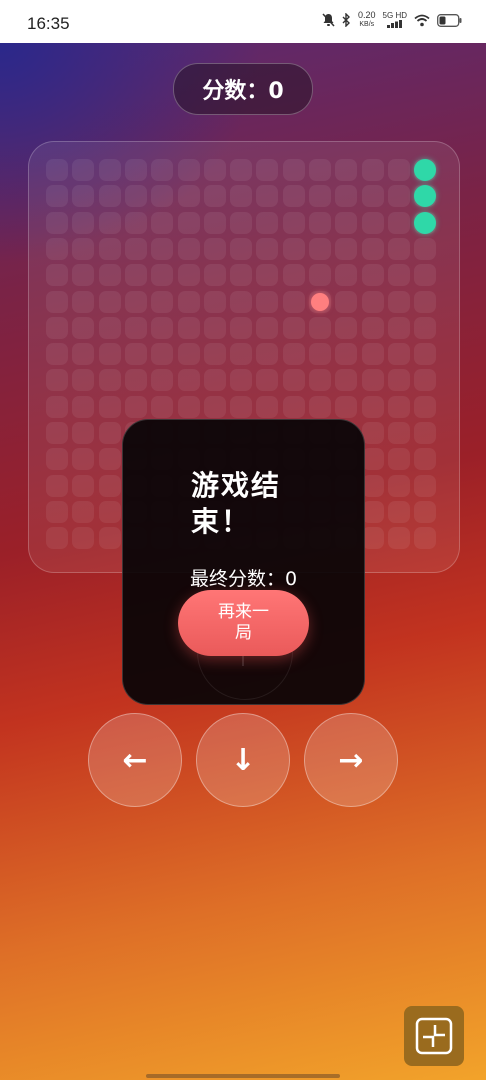 The width and height of the screenshot is (486, 1080). I want to click on replay-label: 再来一局, so click(243, 622).